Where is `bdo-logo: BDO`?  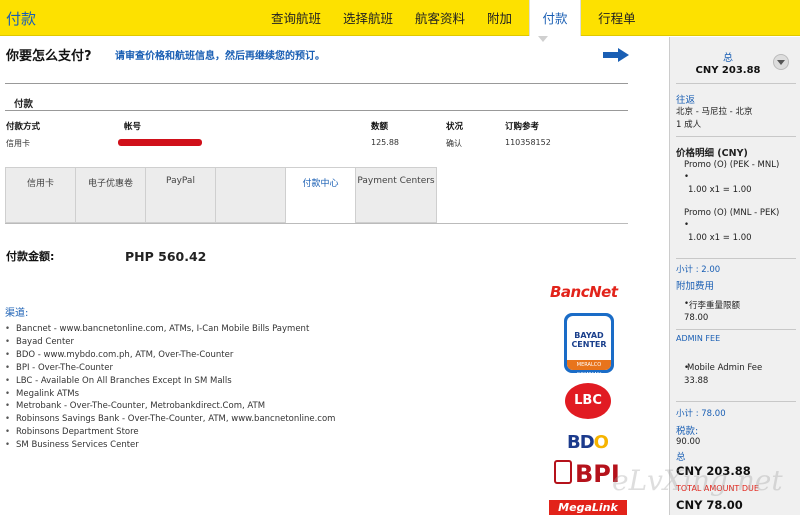
bdo-logo: BDO is located at coordinates (588, 442).